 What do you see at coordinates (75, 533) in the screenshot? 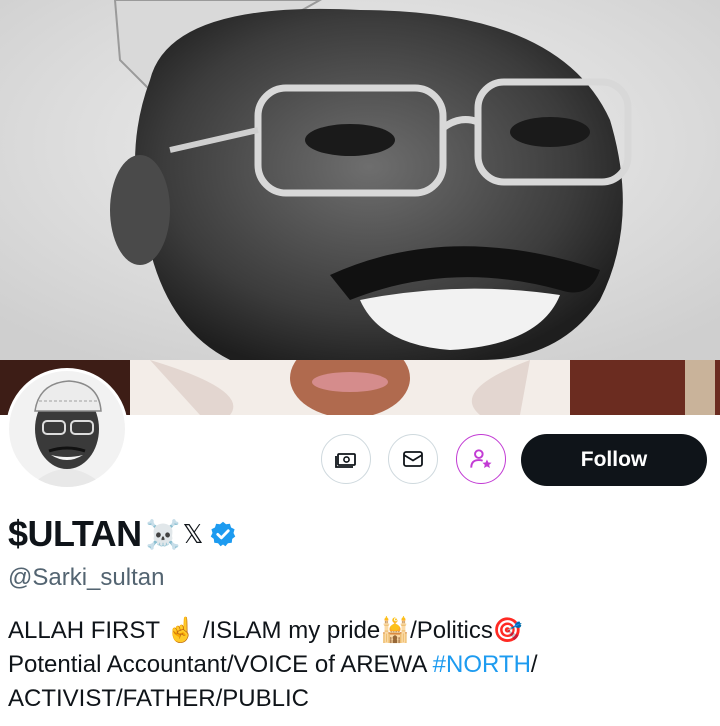
I see `display-name: $ULTAN` at bounding box center [75, 533].